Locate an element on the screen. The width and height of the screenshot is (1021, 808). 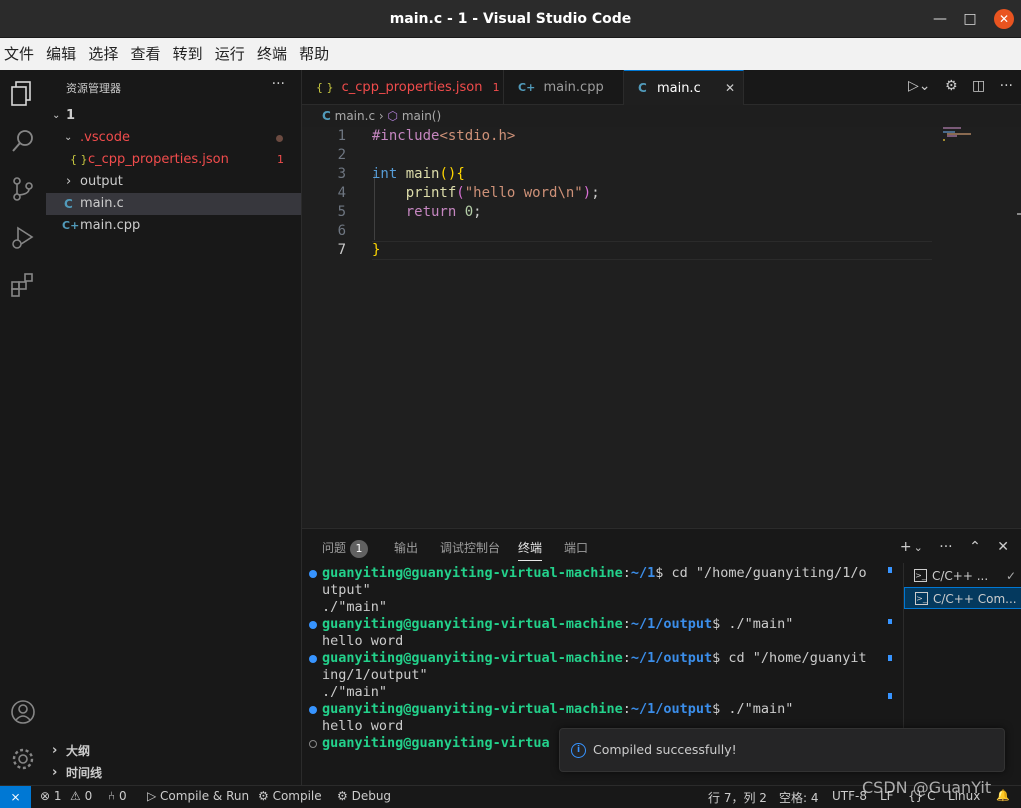
menu-view: 查看 is located at coordinates (145, 54).